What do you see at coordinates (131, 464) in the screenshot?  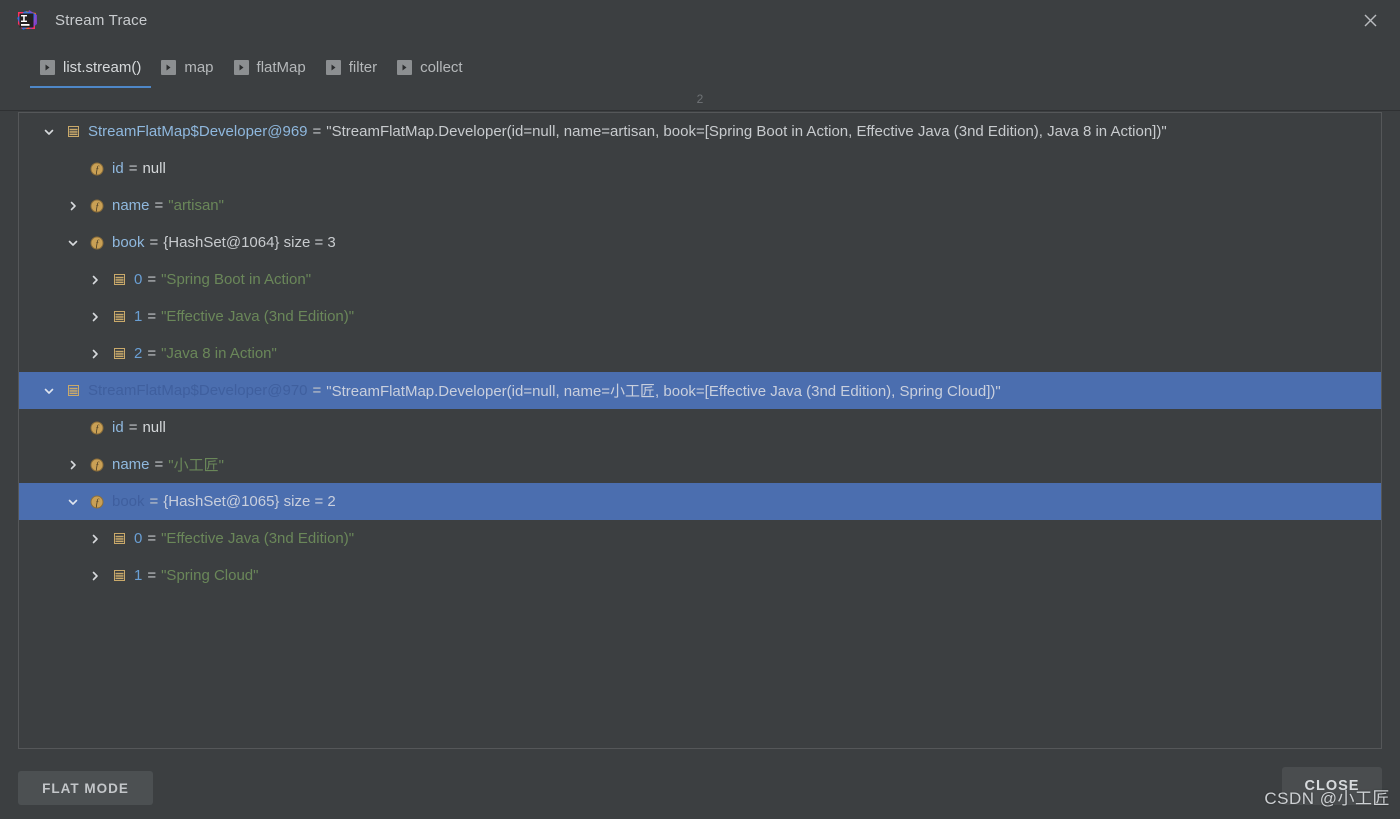 I see `tree-row-name: name` at bounding box center [131, 464].